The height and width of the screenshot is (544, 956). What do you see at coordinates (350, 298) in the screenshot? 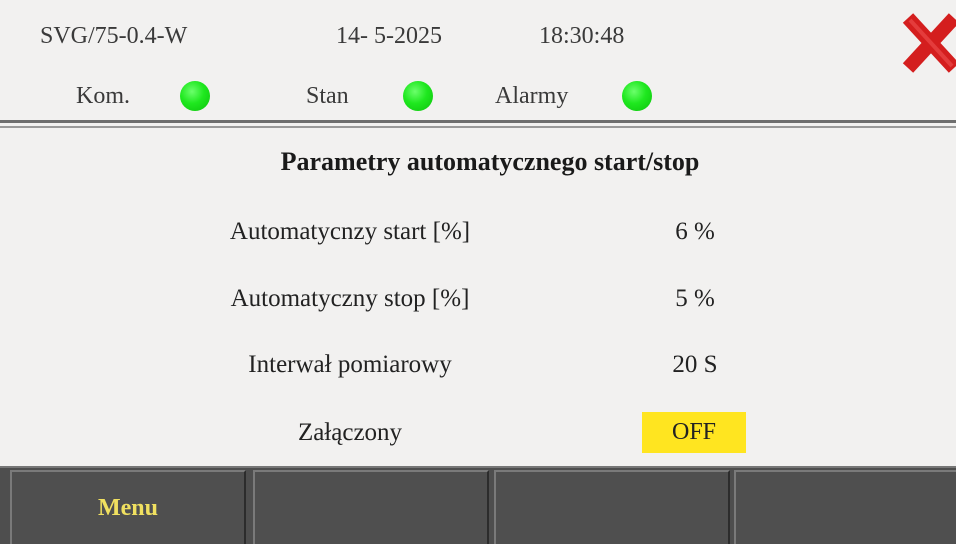
I see `auto-stop-label: Automatyczny stop [%]` at bounding box center [350, 298].